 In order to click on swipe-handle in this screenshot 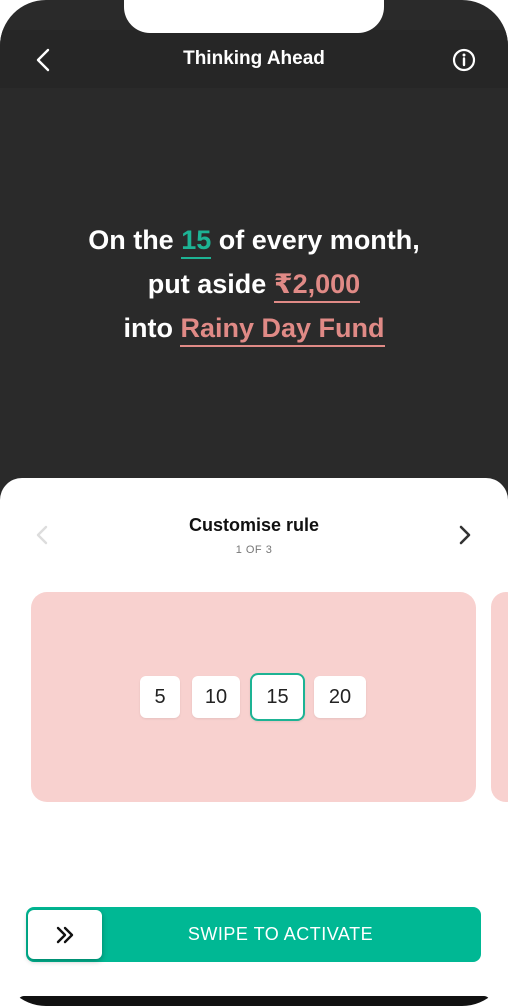, I will do `click(65, 934)`.